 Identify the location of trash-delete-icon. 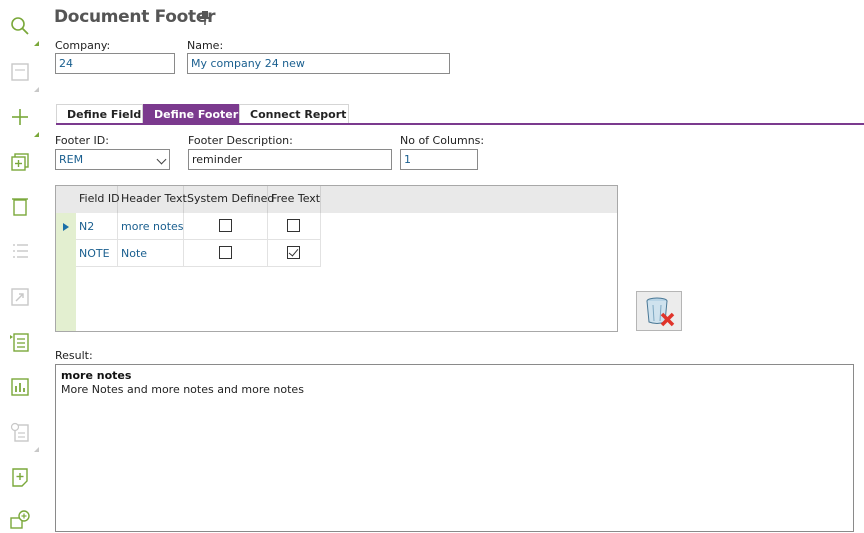
(660, 312).